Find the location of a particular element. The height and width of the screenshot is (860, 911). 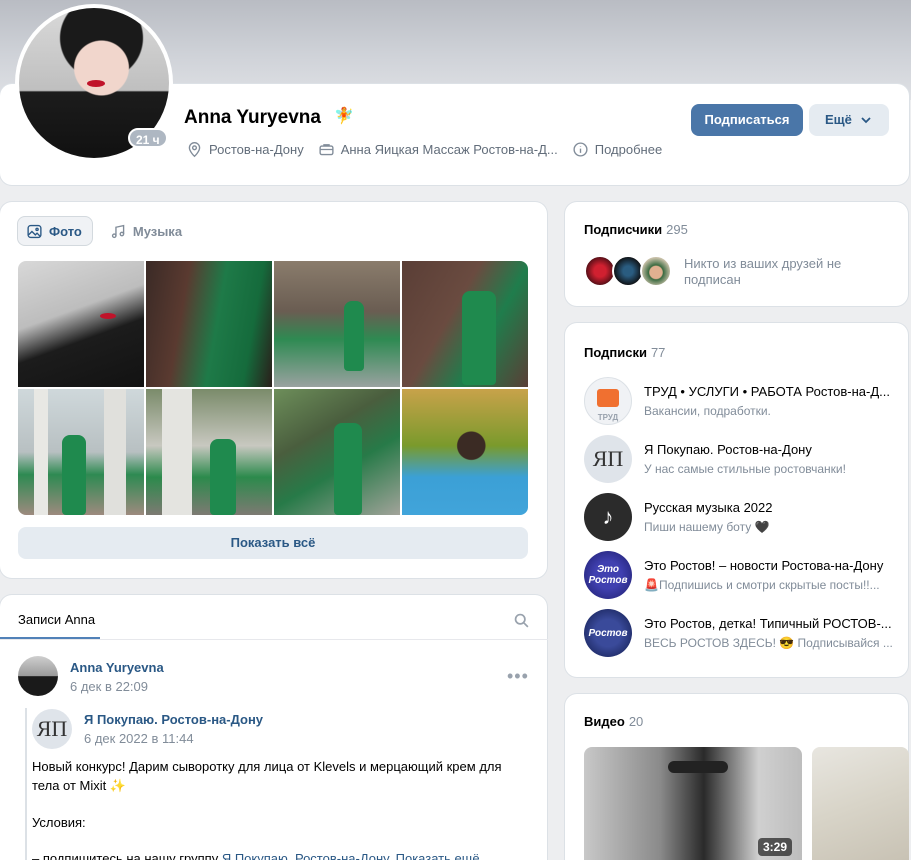

post-author-avatar is located at coordinates (38, 676).